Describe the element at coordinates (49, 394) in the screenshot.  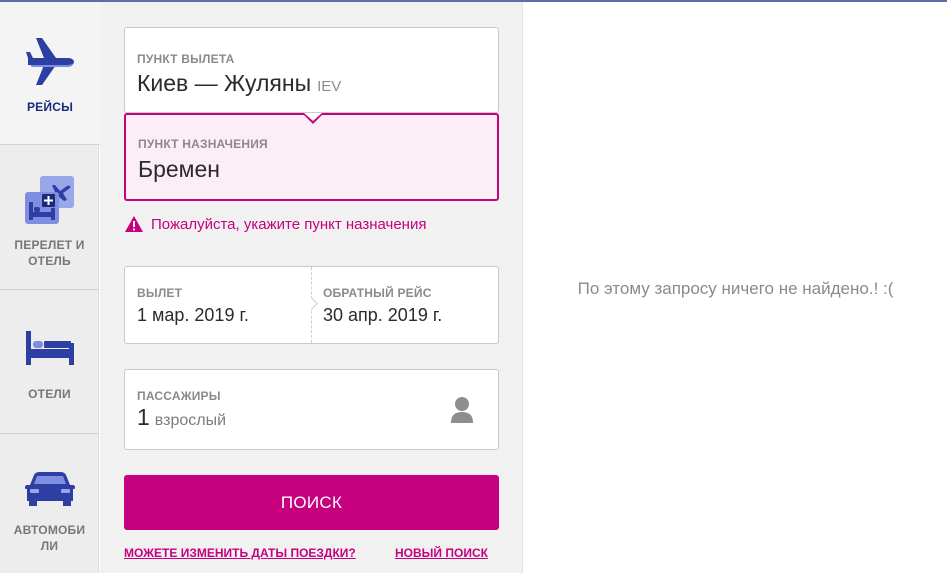
I see `tab-hotels-label: ОТЕЛИ` at that location.